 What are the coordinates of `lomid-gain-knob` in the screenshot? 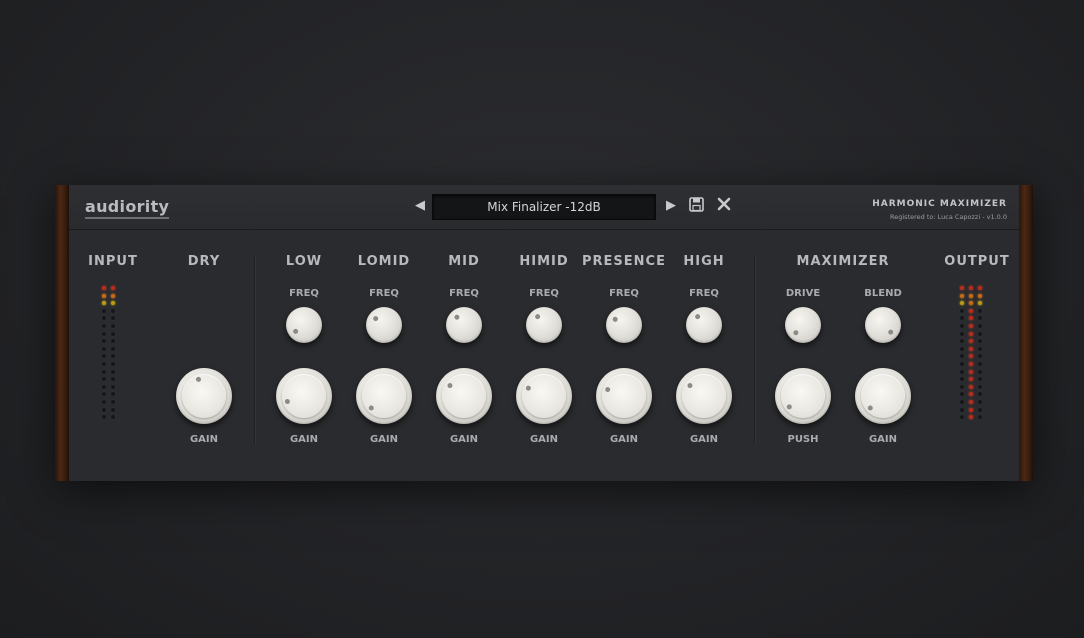 It's located at (384, 396).